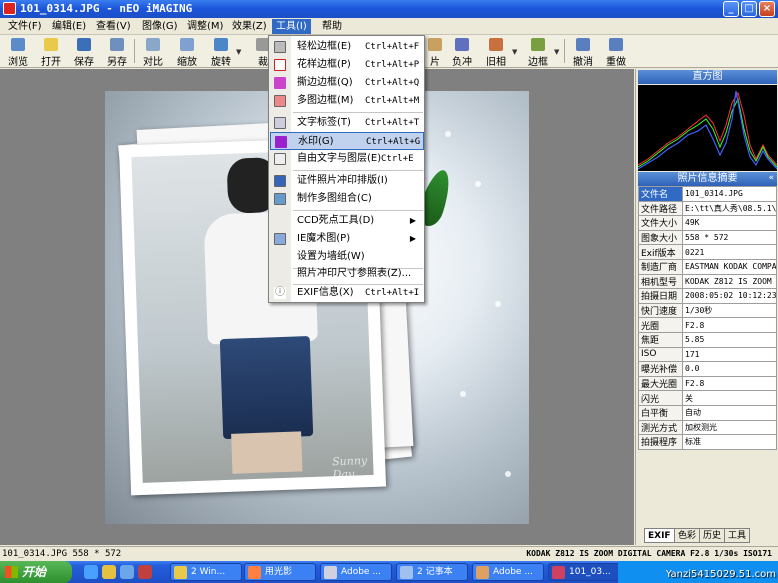 The width and height of the screenshot is (778, 583). Describe the element at coordinates (707, 354) in the screenshot. I see `table-row: ISO 171` at that location.